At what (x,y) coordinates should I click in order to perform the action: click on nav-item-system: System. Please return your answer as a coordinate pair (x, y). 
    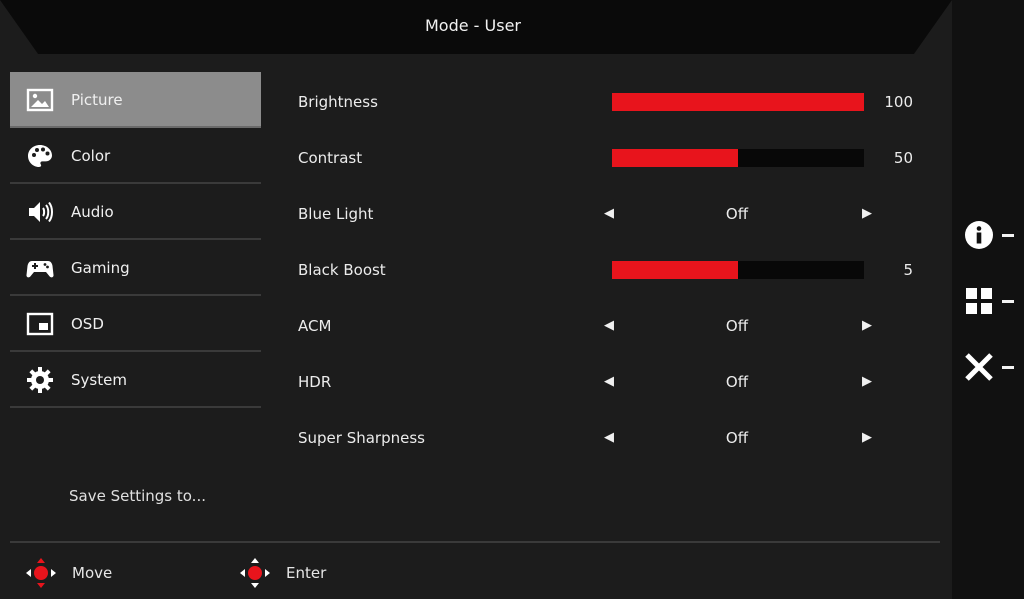
    Looking at the image, I should click on (135, 380).